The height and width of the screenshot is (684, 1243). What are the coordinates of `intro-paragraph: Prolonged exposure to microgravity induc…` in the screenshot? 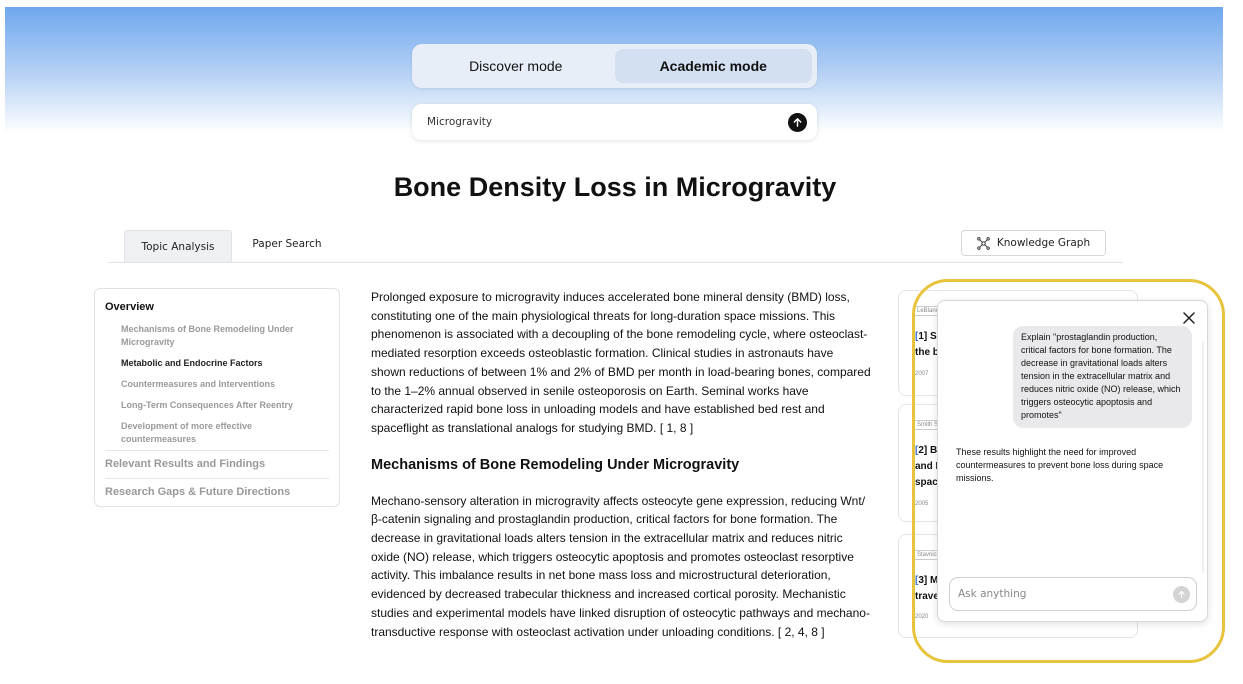 It's located at (621, 362).